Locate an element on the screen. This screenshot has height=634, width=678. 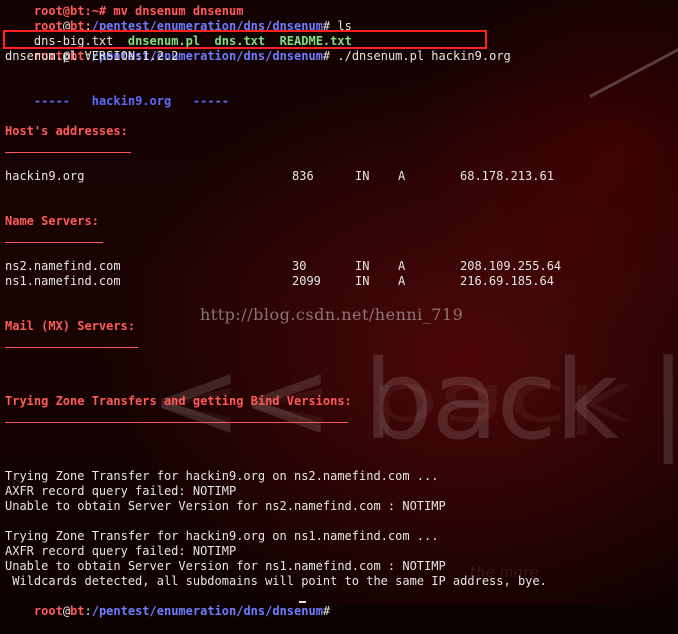
record-ip: 216.69.185.64 is located at coordinates (507, 281).